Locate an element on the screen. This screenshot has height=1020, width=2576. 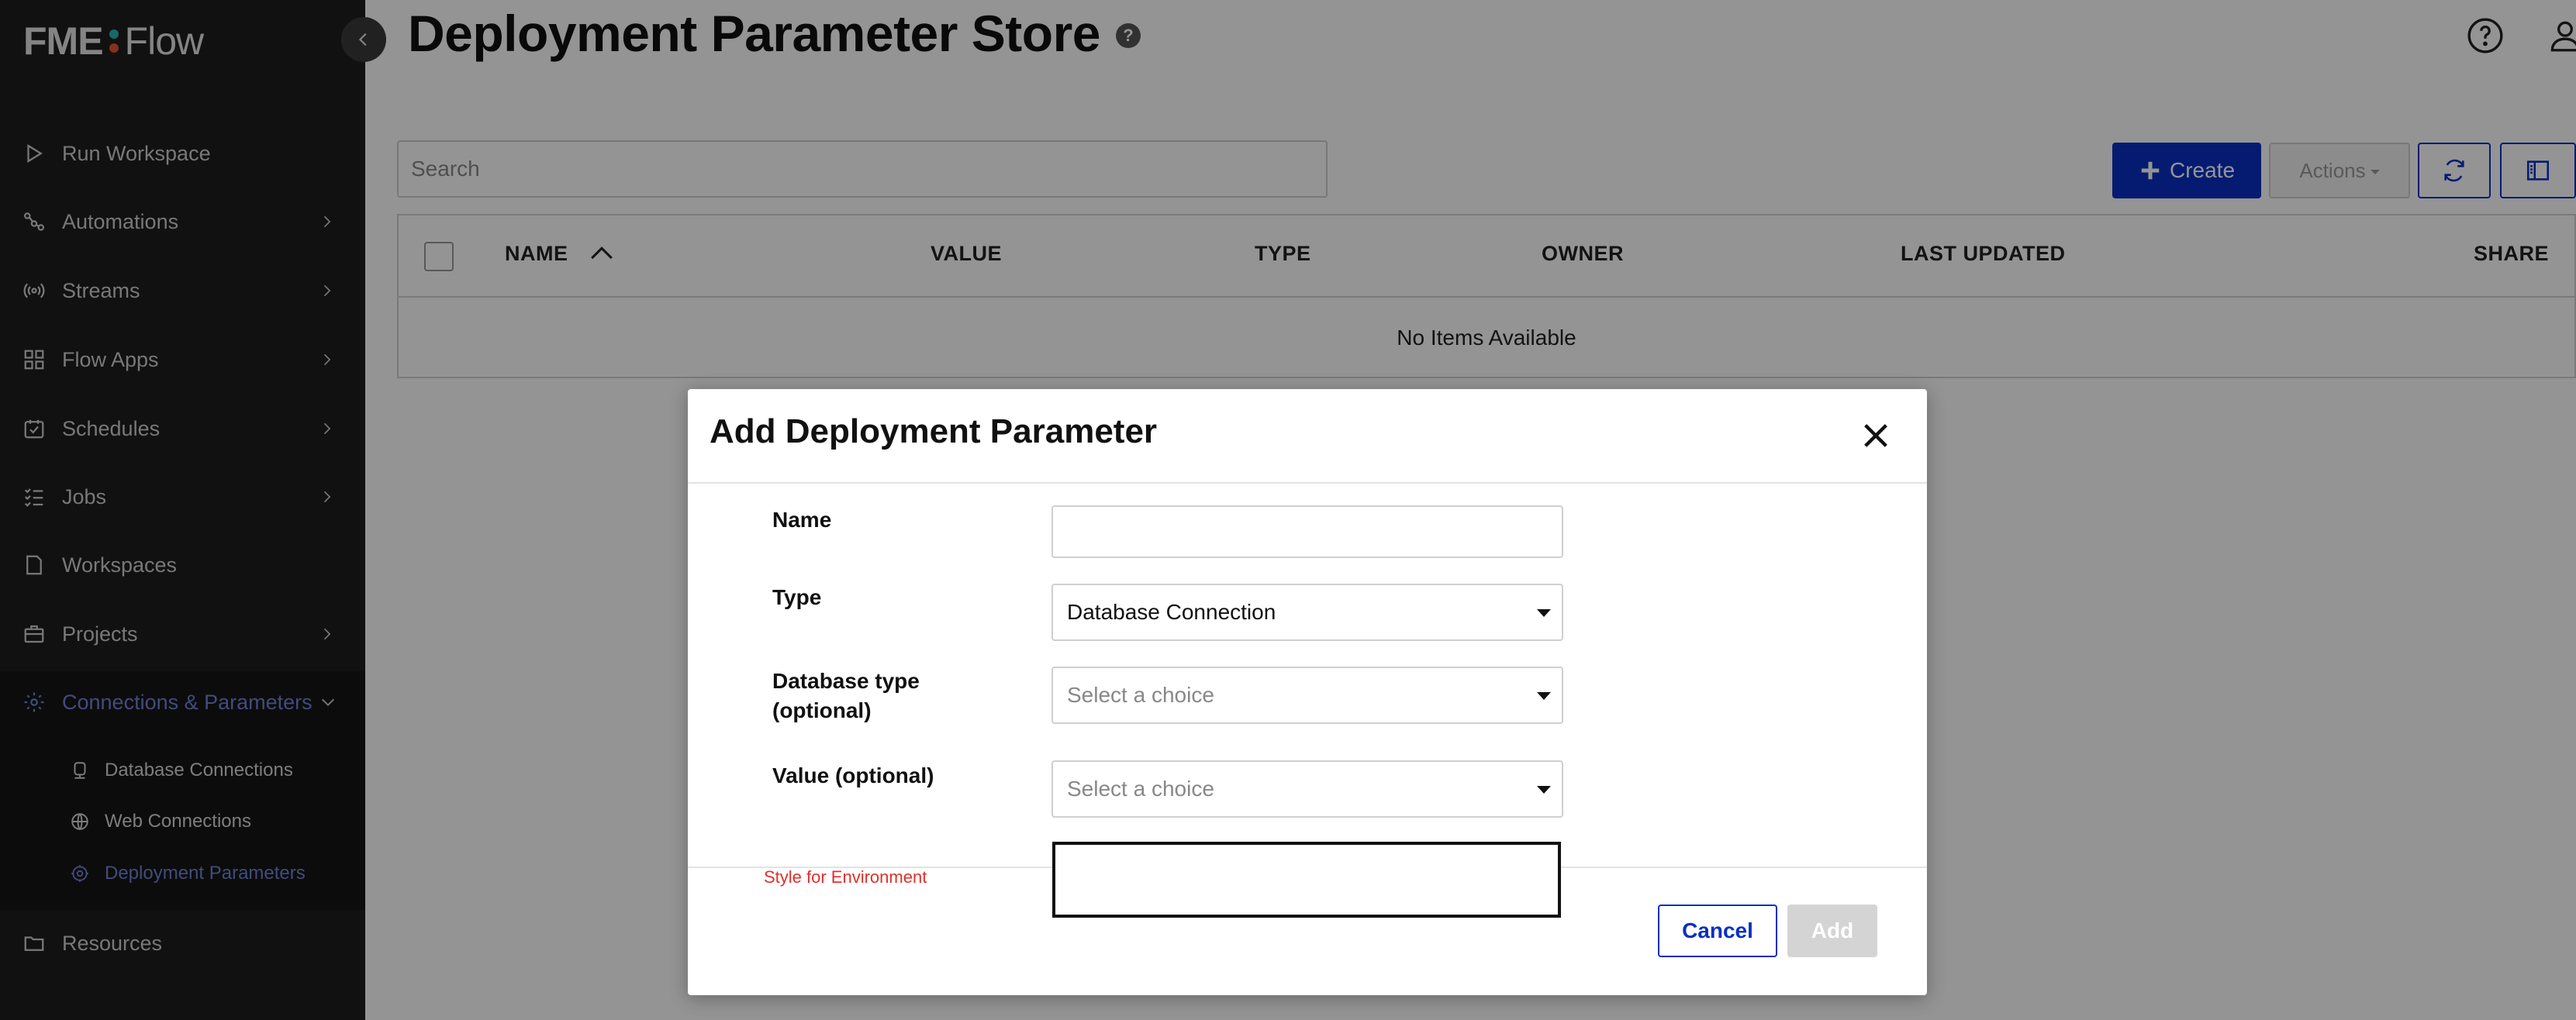
name-label: Name is located at coordinates (802, 520).